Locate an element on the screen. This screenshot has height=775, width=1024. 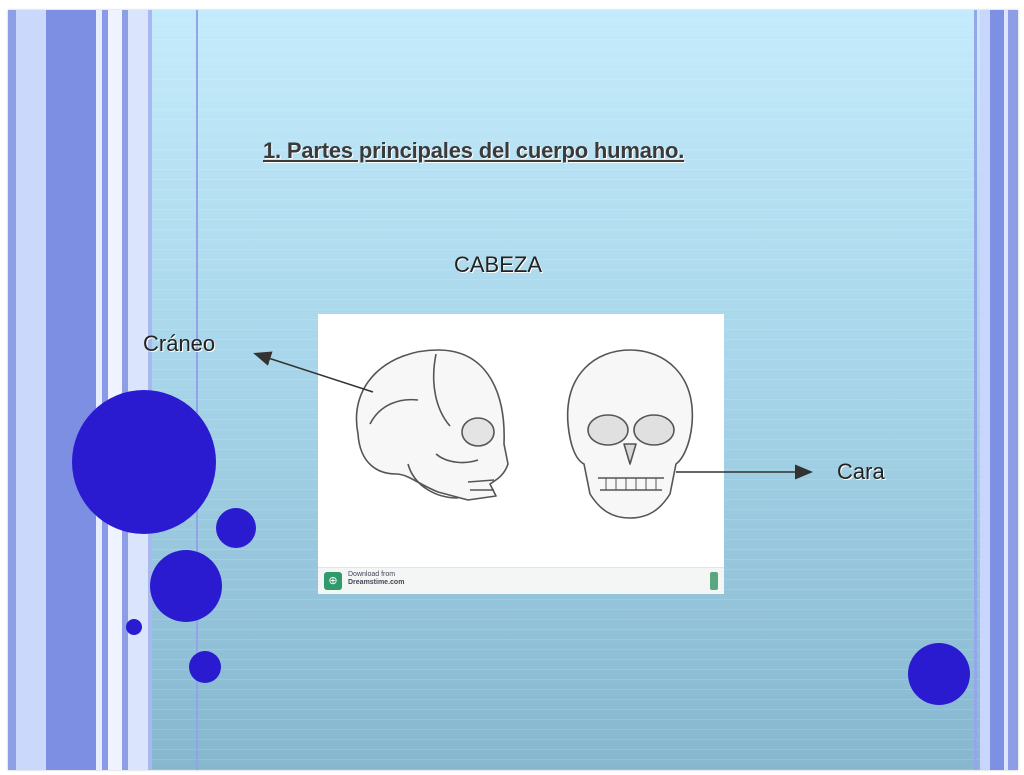
annotation-arrows is located at coordinates (533, 415).